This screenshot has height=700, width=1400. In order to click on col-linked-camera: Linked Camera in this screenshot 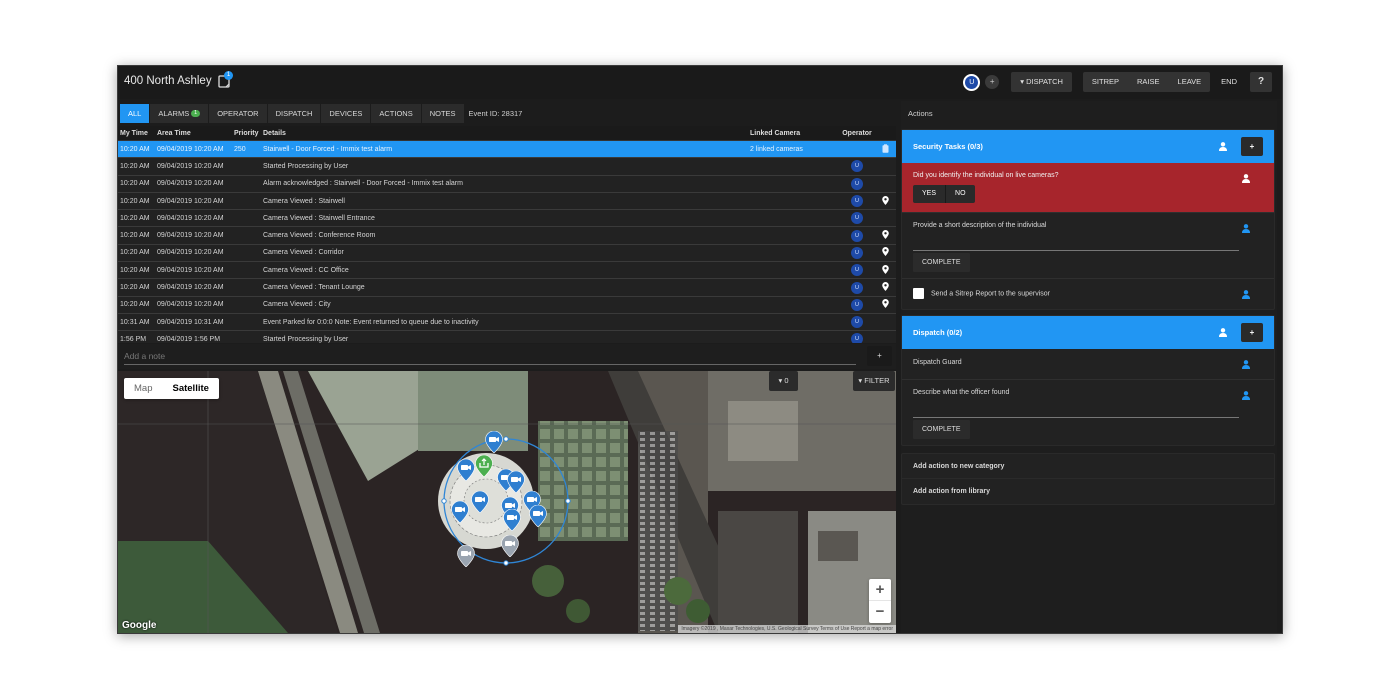, I will do `click(791, 133)`.